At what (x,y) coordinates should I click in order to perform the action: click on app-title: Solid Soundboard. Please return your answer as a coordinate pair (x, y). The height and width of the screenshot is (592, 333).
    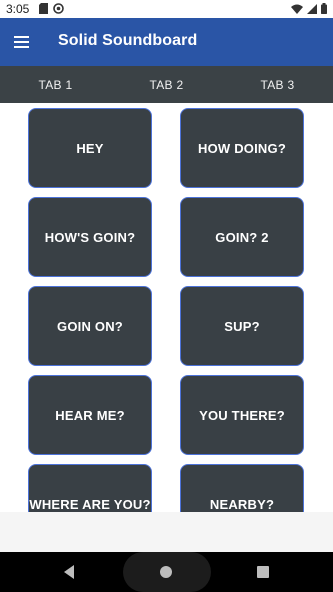
    Looking at the image, I should click on (128, 40).